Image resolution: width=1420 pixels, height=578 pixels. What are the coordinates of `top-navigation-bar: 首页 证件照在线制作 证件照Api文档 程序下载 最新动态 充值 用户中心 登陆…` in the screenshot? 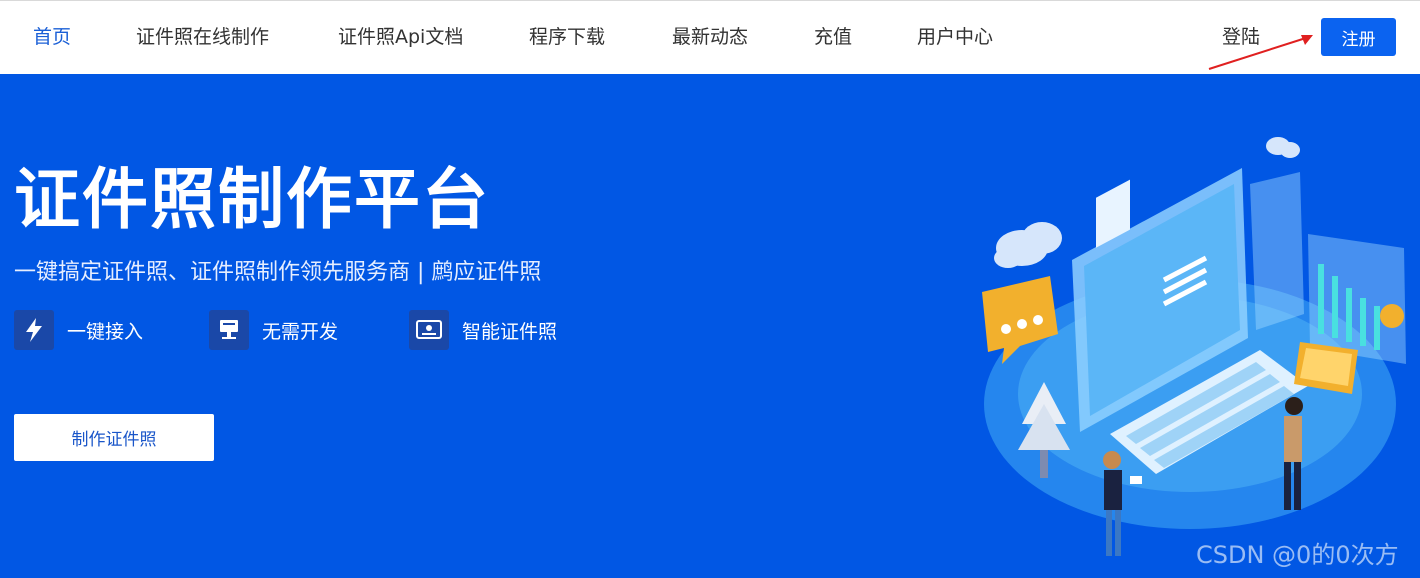 It's located at (710, 37).